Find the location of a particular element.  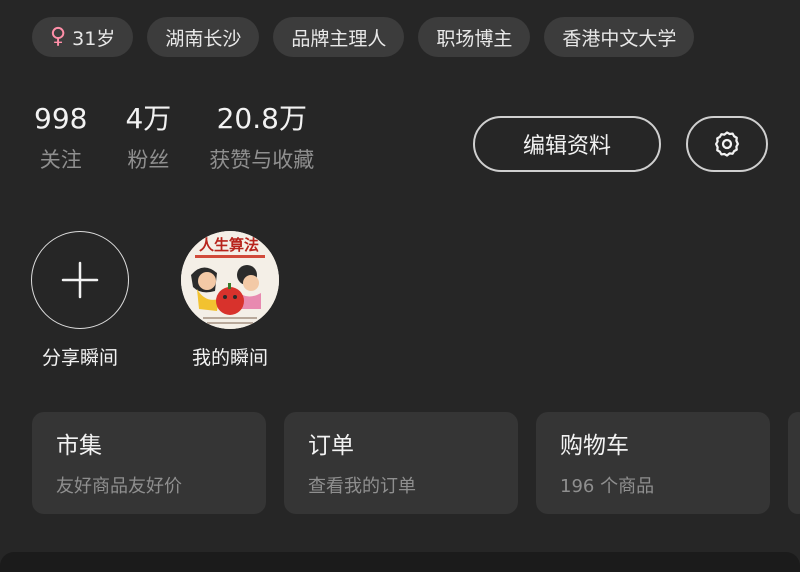

tag-label: 湖南长沙 is located at coordinates (203, 38).